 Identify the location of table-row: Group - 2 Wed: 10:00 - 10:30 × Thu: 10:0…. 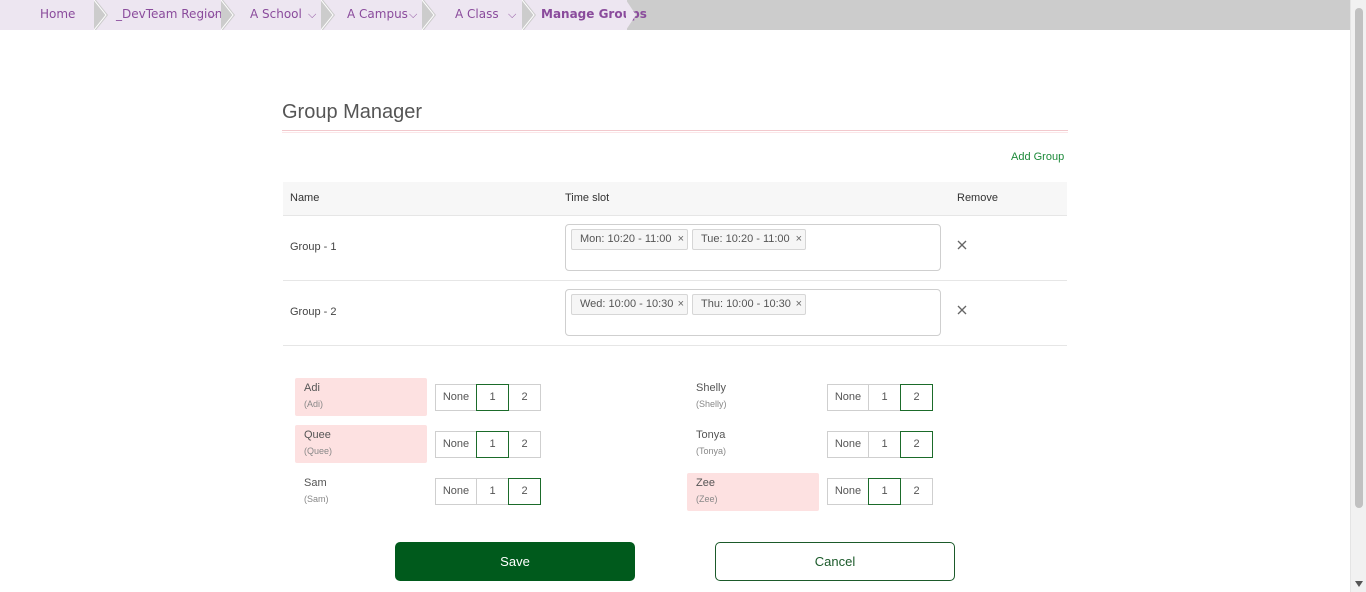
(675, 313).